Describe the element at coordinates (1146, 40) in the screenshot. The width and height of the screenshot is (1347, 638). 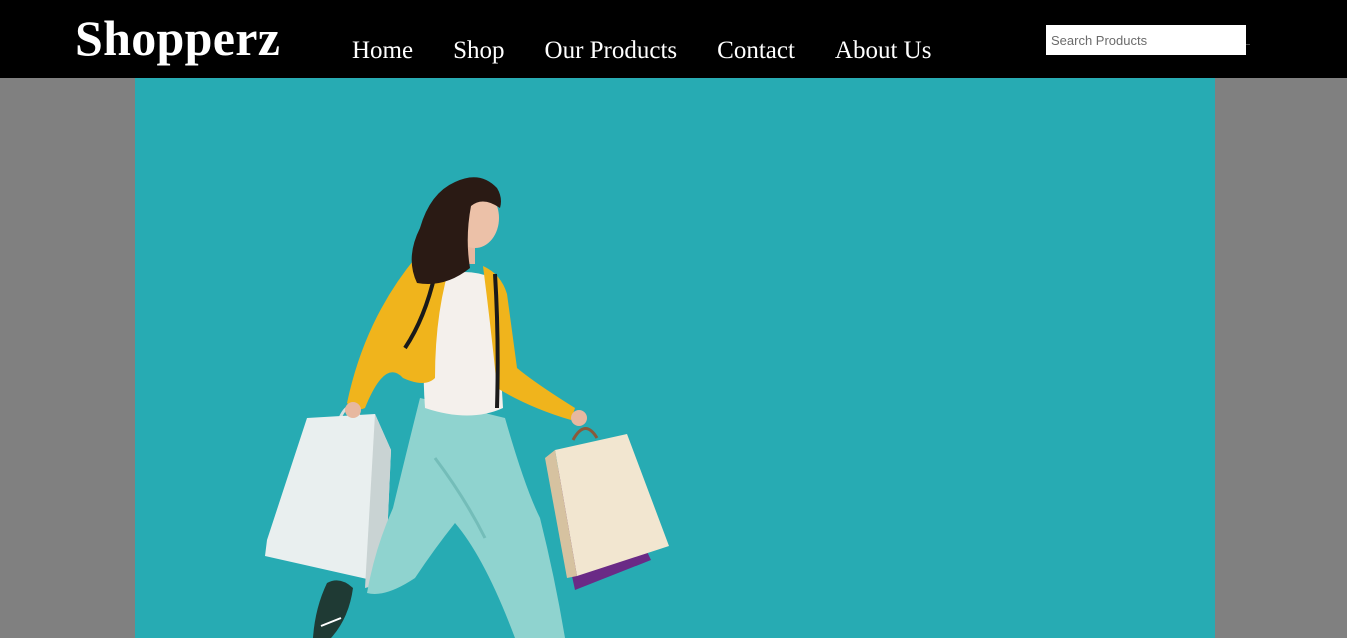
I see `search-input` at that location.